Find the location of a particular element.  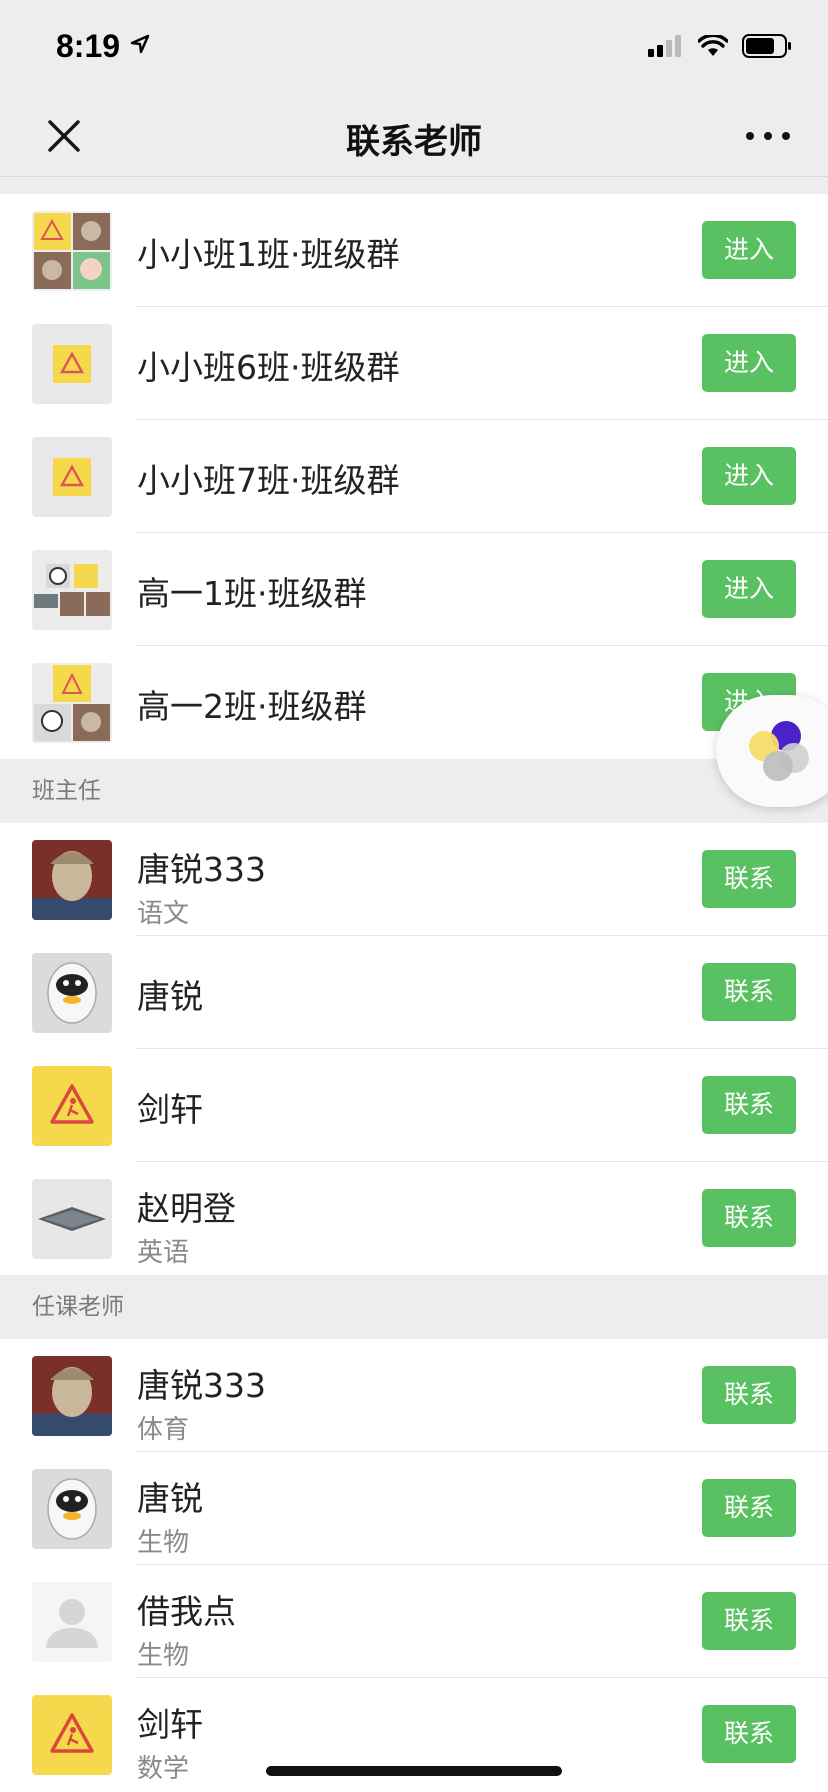

group-title: 小小班6班·班级群 is located at coordinates (268, 367).